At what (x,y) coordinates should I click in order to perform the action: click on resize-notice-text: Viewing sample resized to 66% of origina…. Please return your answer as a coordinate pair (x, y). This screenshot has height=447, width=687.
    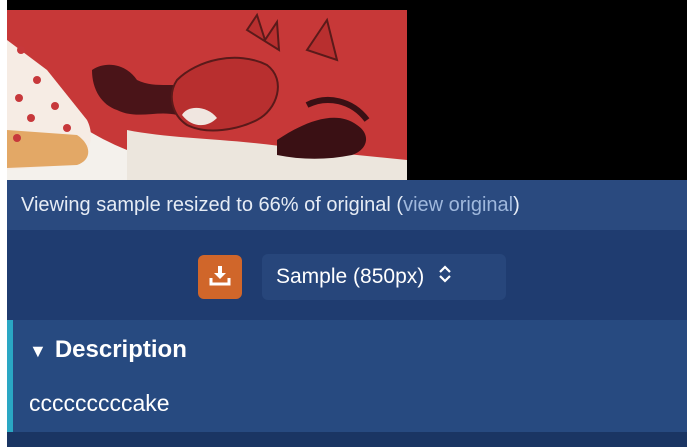
    Looking at the image, I should click on (212, 205).